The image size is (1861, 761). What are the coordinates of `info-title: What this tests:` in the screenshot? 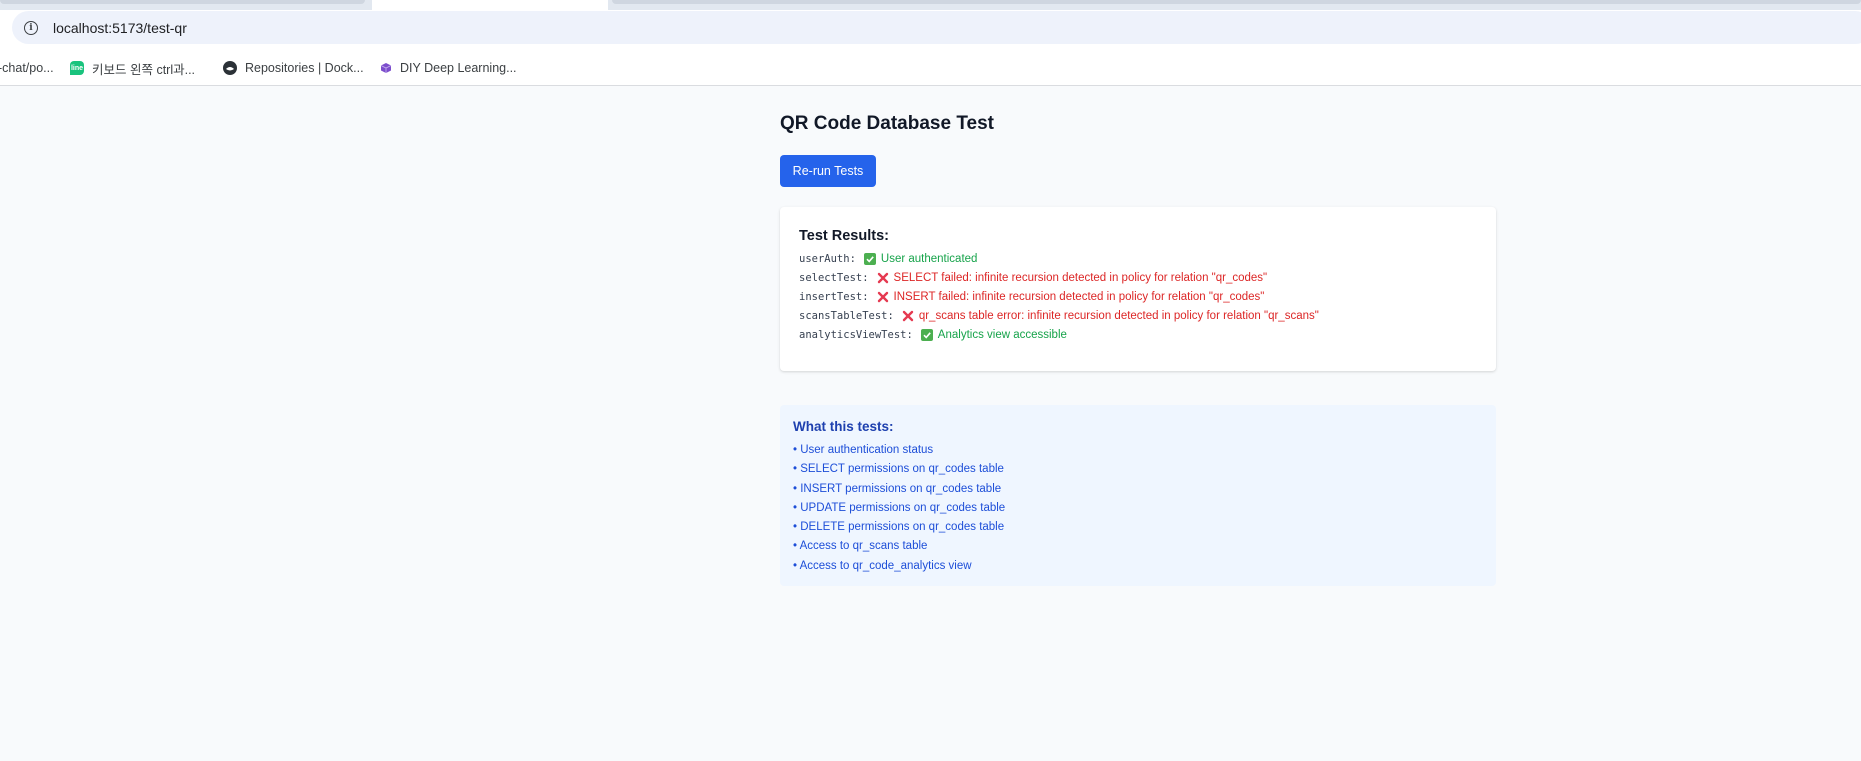 It's located at (843, 426).